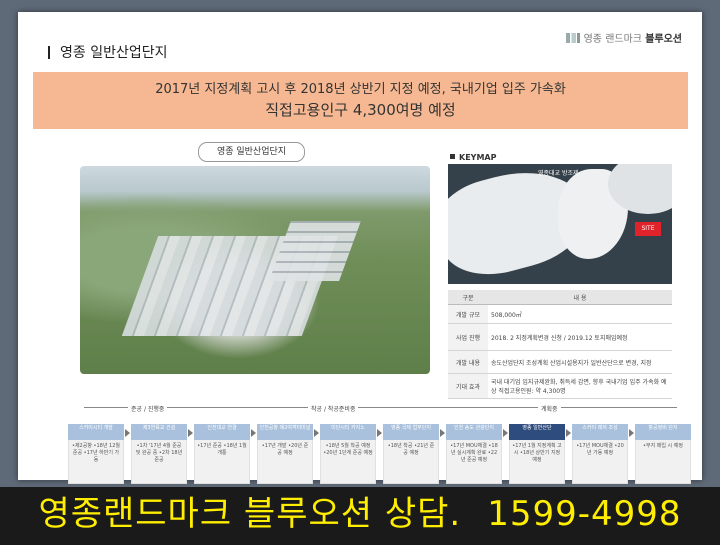  I want to click on timeline-step-title: 스카이 레저 조성, so click(600, 432).